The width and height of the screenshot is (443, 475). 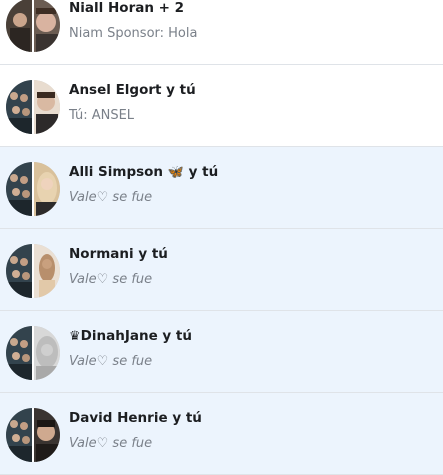 I want to click on title-suffix: y tú, so click(x=201, y=172).